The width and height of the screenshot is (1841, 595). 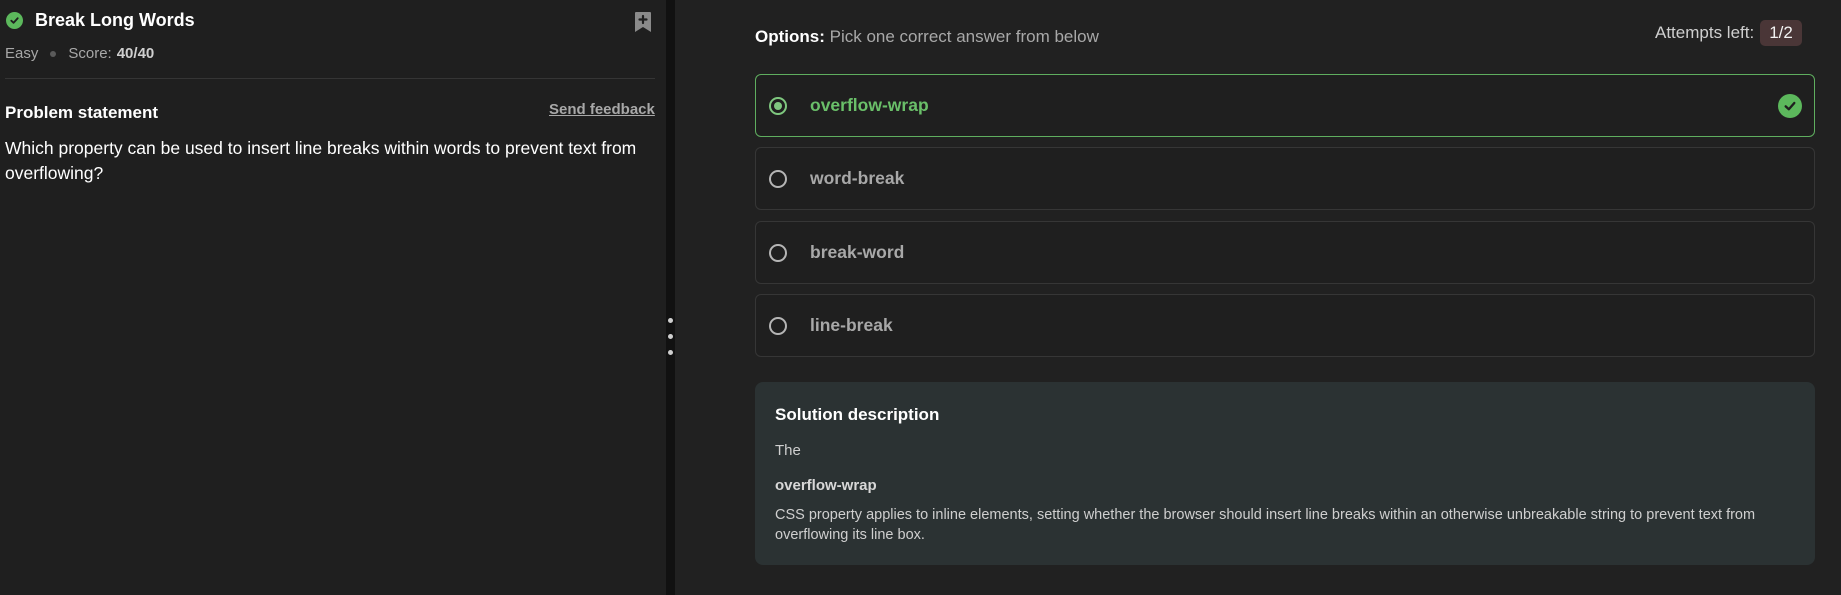 I want to click on radio-button-selected, so click(x=778, y=105).